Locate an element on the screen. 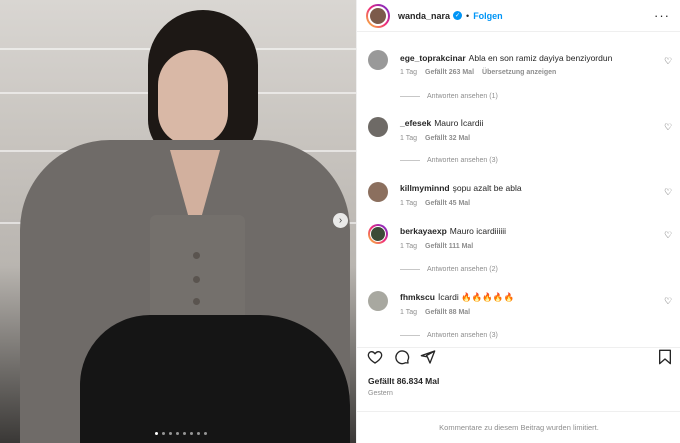  comment-username: _efesek is located at coordinates (415, 123).